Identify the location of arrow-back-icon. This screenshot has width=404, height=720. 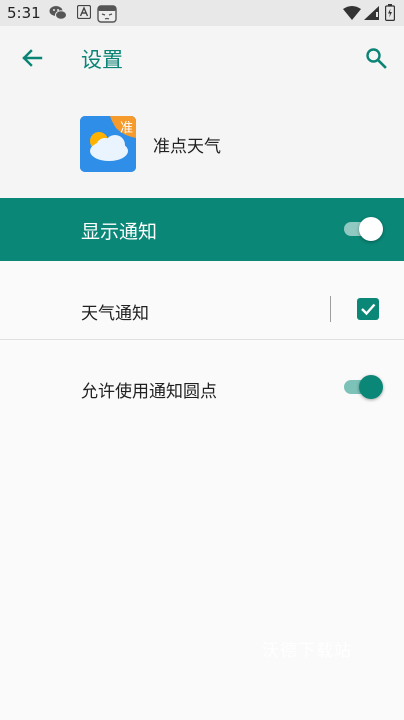
(32, 58).